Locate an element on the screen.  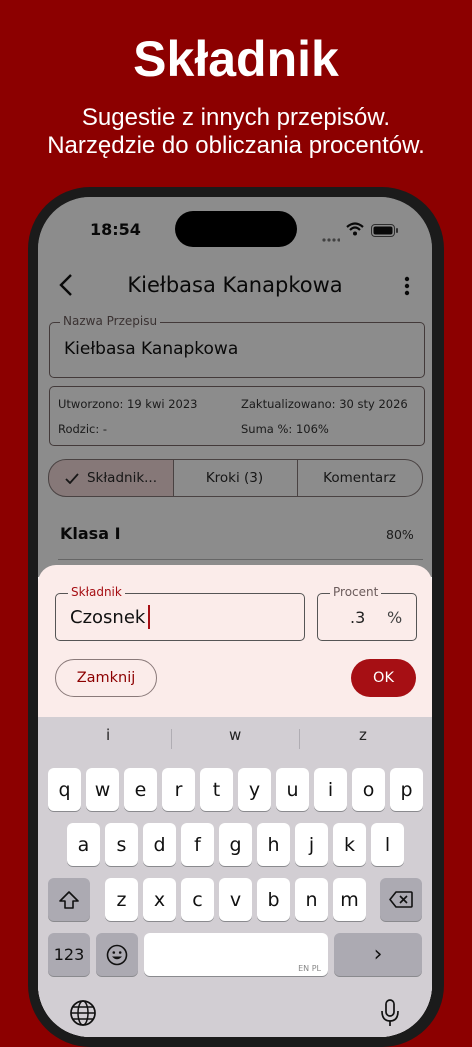
emoji-key is located at coordinates (117, 954).